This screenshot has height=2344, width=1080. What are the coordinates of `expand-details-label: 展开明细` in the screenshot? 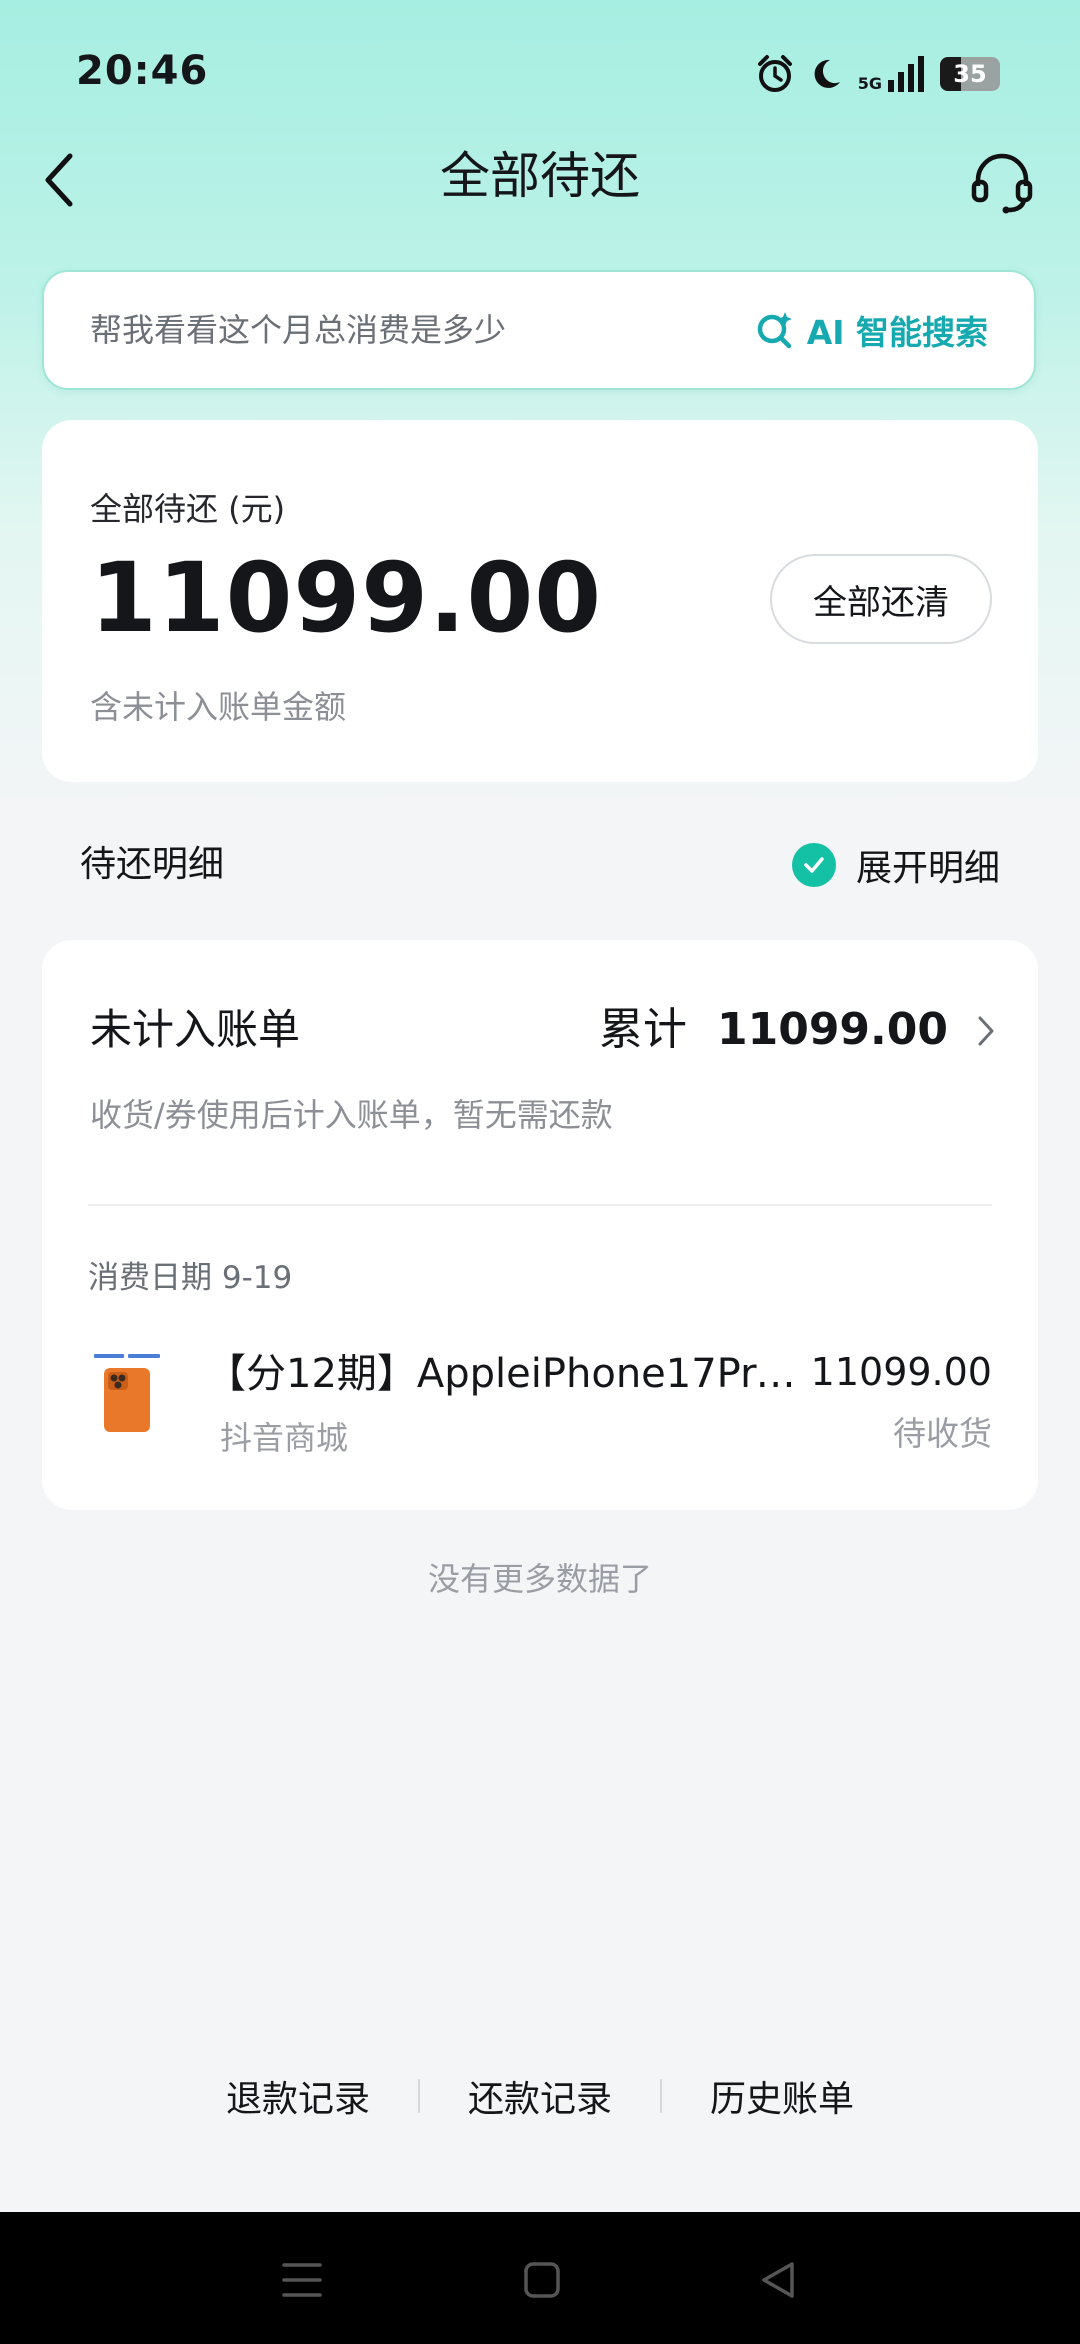 It's located at (927, 868).